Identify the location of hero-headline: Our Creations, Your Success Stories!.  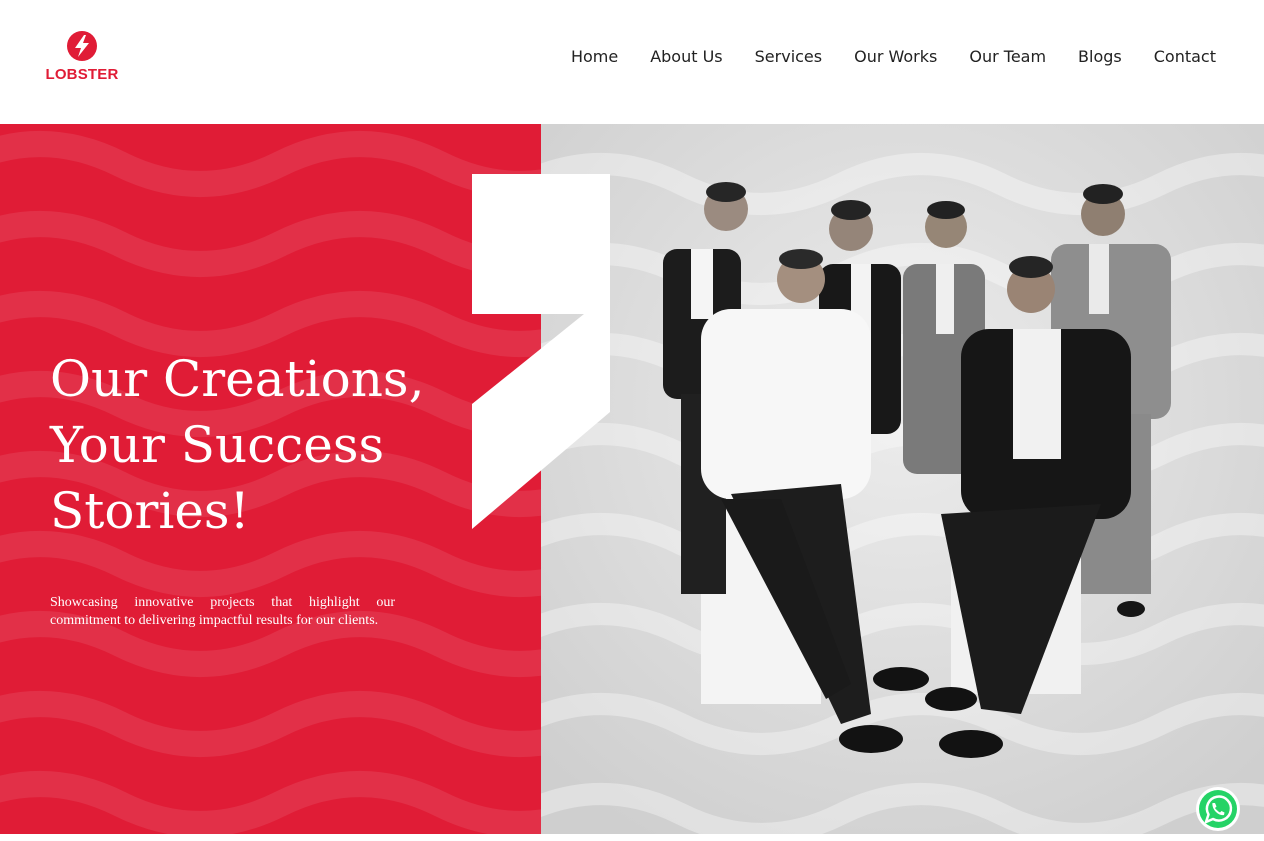
(260, 445).